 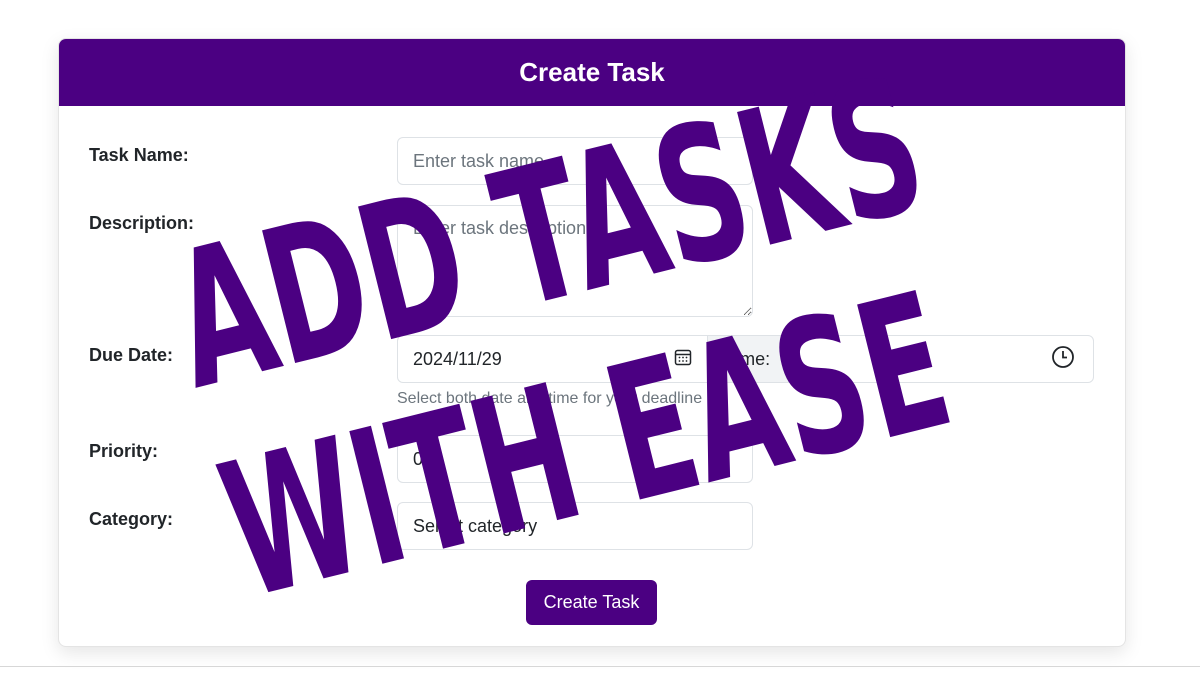 What do you see at coordinates (591, 602) in the screenshot?
I see `create-task-button: Create Task` at bounding box center [591, 602].